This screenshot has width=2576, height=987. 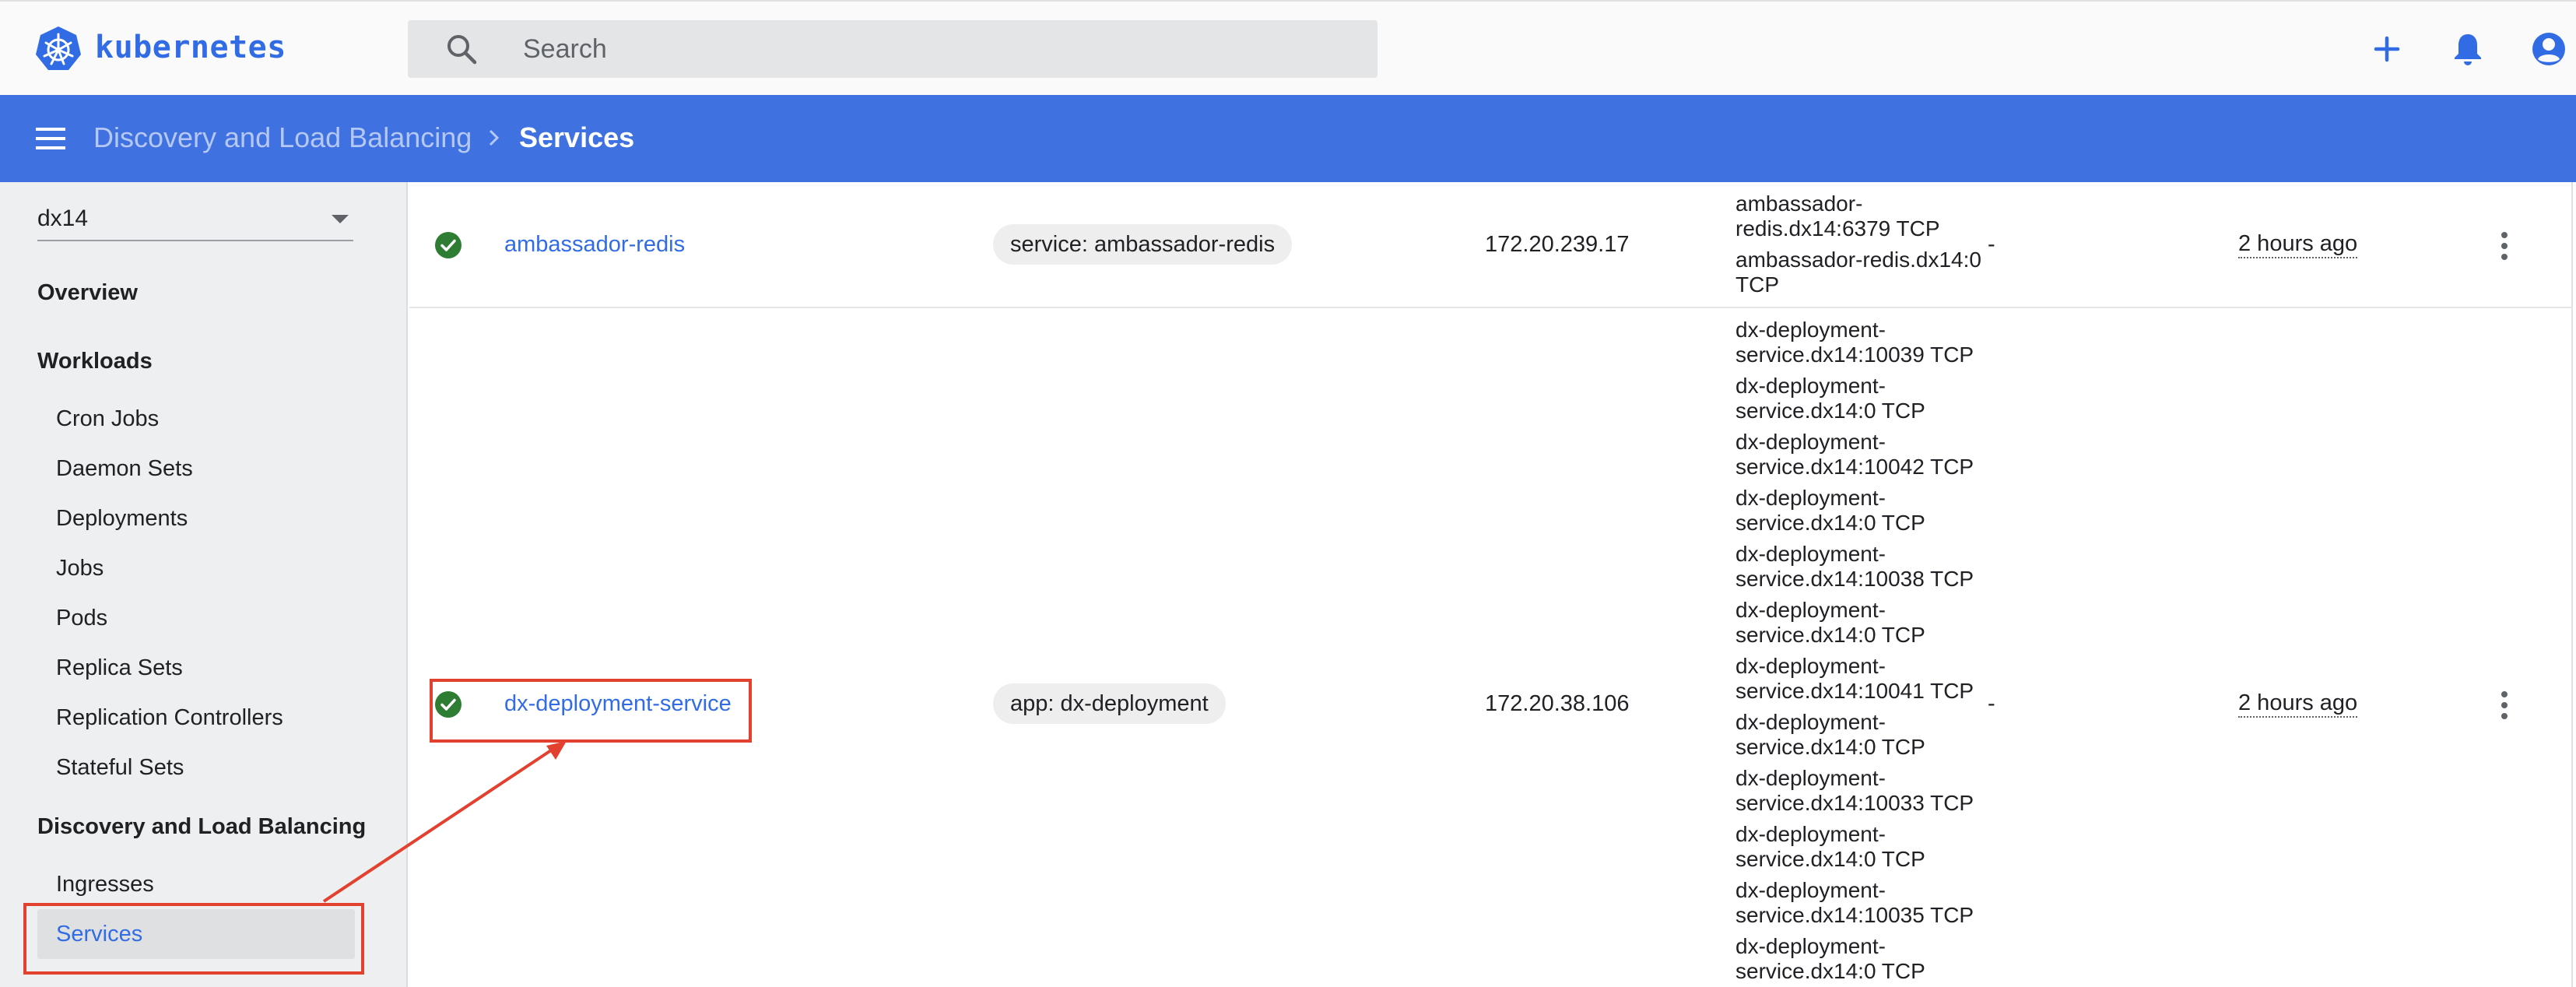 I want to click on endpoint: dx-deployment-service.dx14:10035 TCP, so click(x=1855, y=902).